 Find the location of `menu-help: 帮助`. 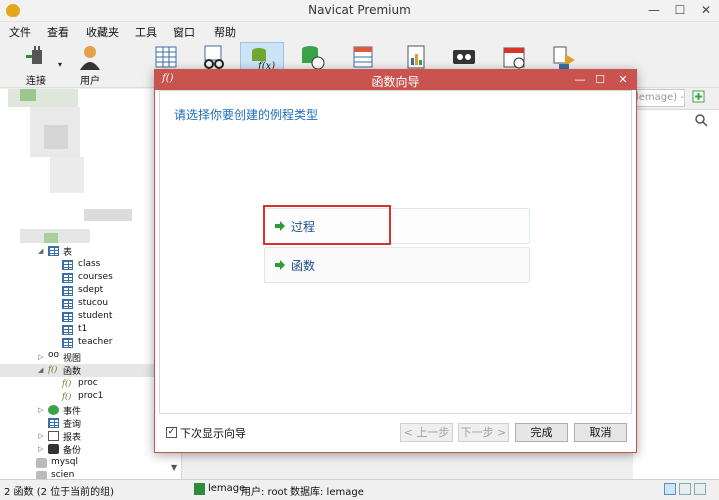

menu-help: 帮助 is located at coordinates (225, 32).